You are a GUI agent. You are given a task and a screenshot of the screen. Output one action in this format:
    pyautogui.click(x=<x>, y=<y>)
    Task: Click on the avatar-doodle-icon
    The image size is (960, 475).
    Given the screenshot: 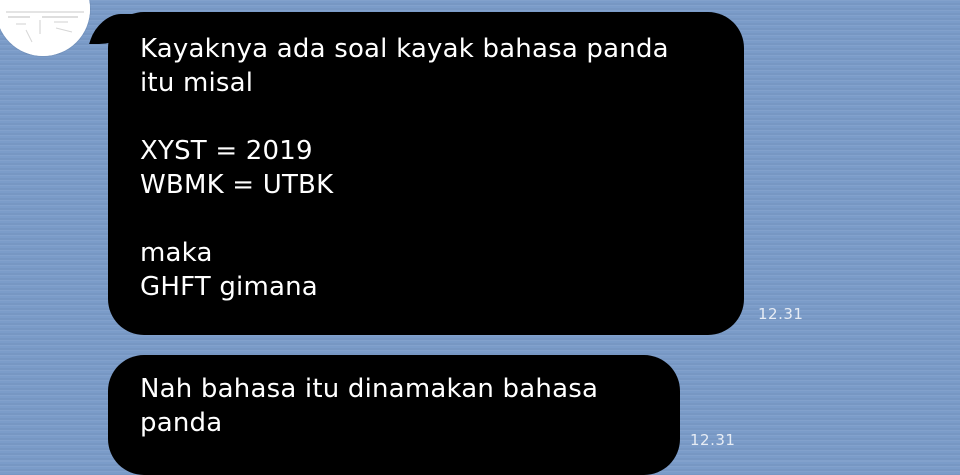 What is the action you would take?
    pyautogui.click(x=45, y=28)
    